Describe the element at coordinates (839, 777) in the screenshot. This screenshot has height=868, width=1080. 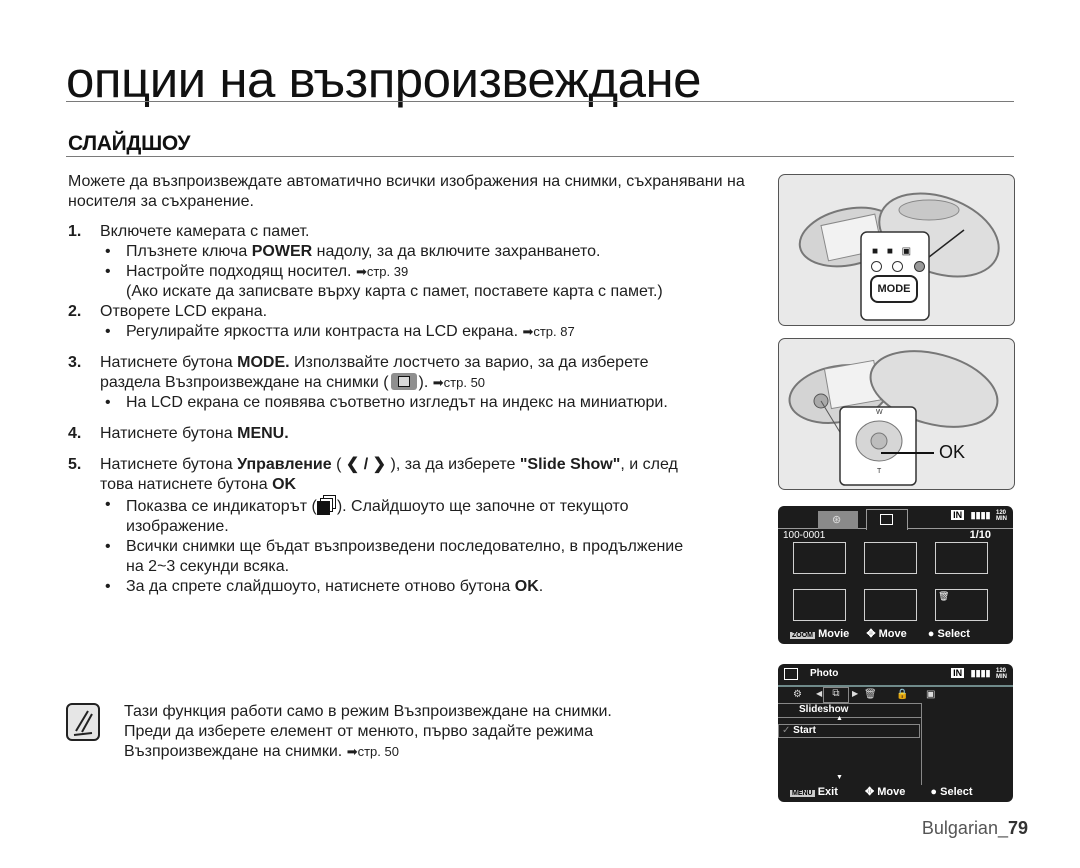
I see `scroll-down-icon: ▼` at that location.